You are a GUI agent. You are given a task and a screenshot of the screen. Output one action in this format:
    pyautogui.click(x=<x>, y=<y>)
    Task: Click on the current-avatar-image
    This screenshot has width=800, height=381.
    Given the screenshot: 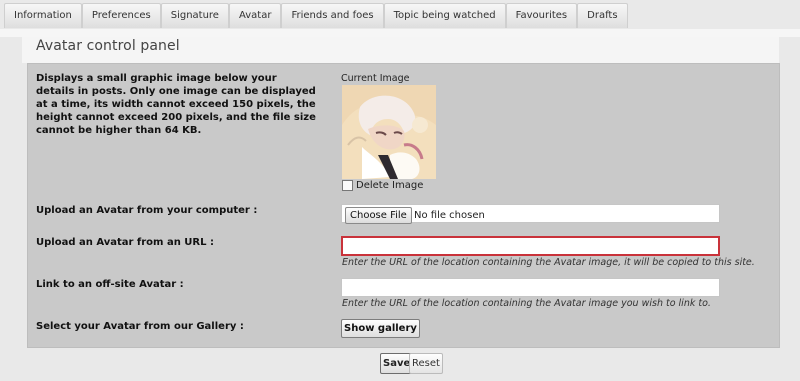 What is the action you would take?
    pyautogui.click(x=389, y=132)
    